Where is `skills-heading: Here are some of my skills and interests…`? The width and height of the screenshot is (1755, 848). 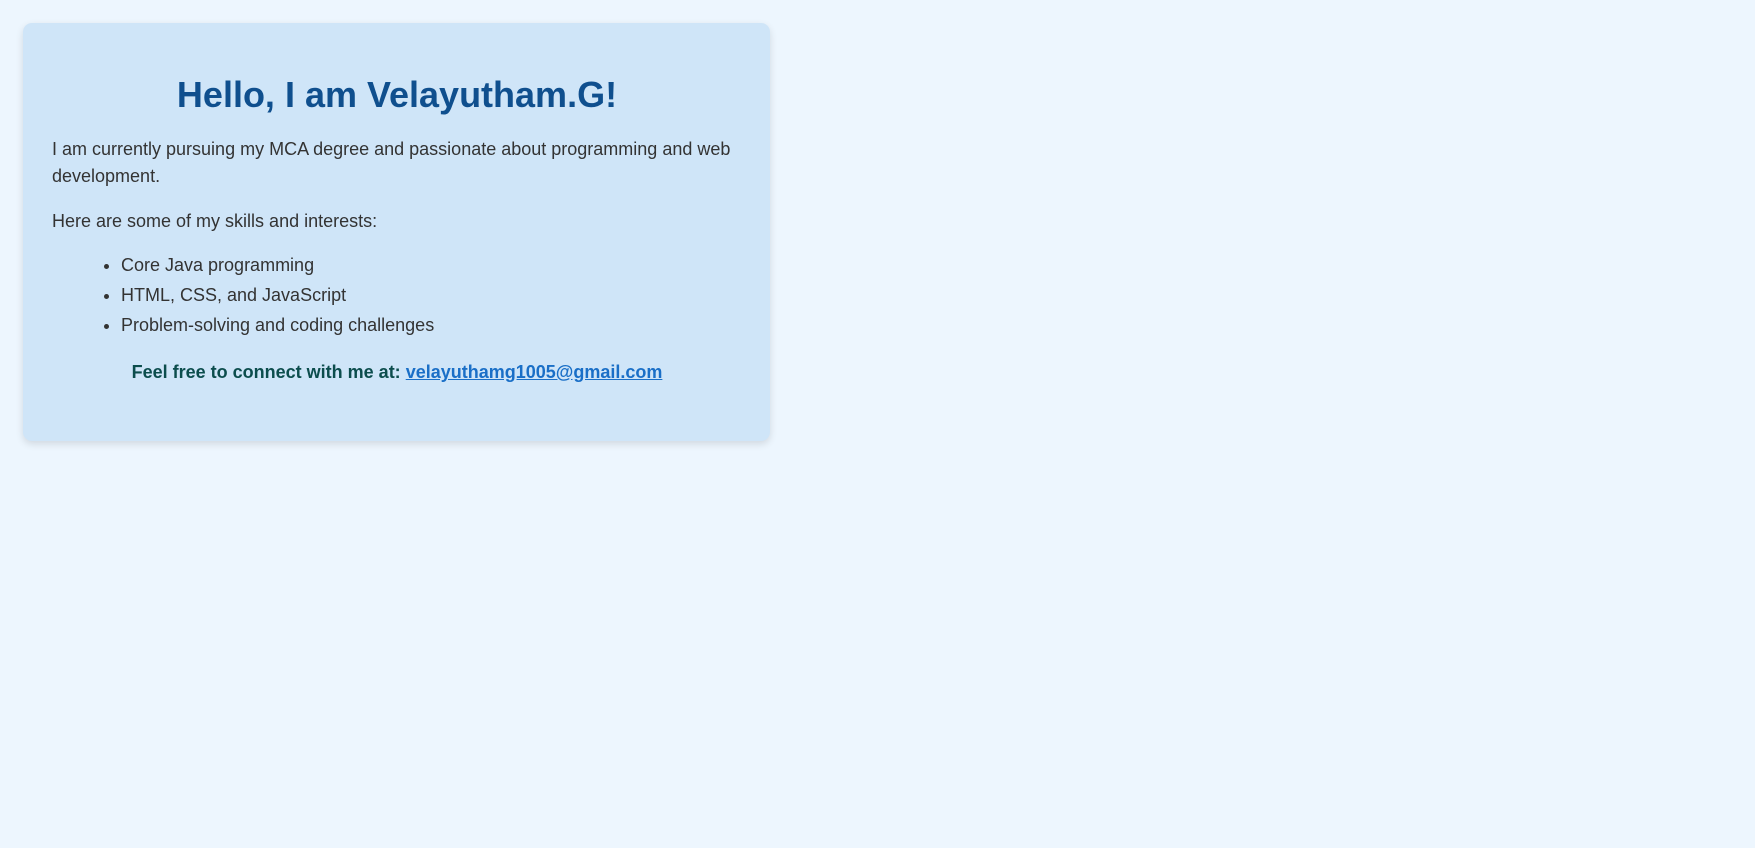 skills-heading: Here are some of my skills and interests… is located at coordinates (215, 221).